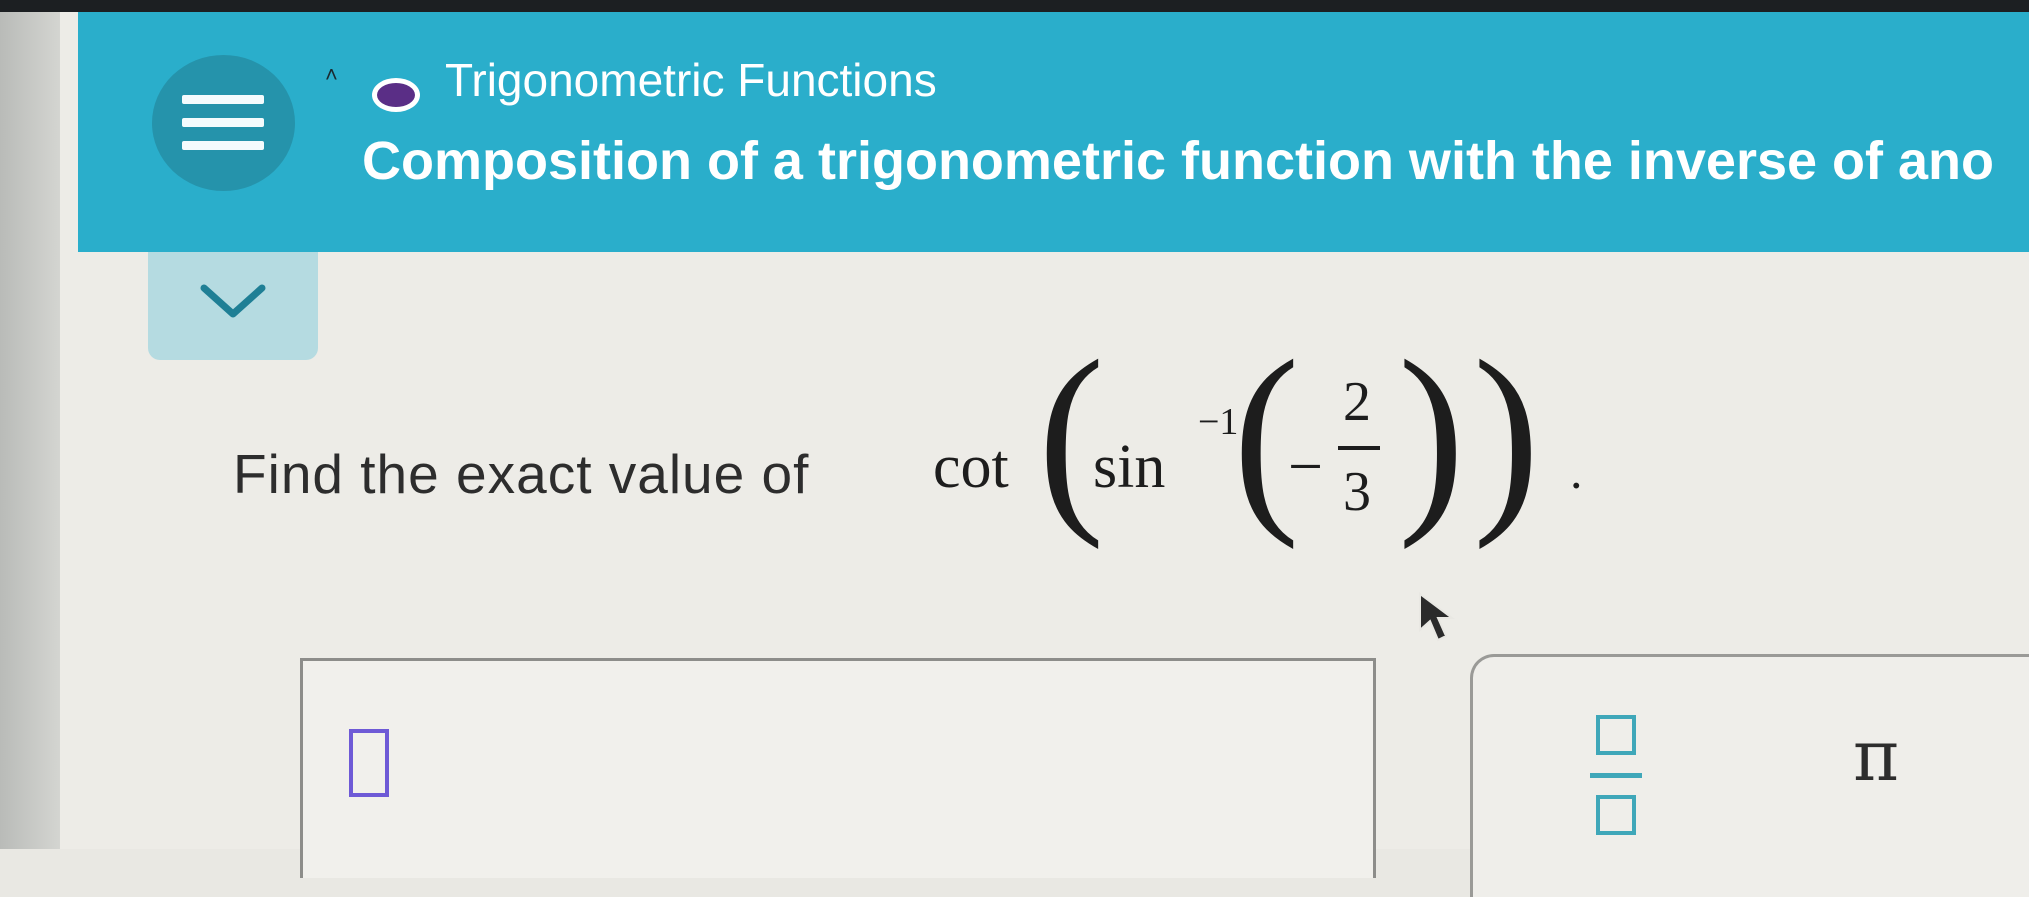  Describe the element at coordinates (1383, 434) in the screenshot. I see `math-expression: cot ( sin −1 ( − 2 3 ) ) .` at that location.